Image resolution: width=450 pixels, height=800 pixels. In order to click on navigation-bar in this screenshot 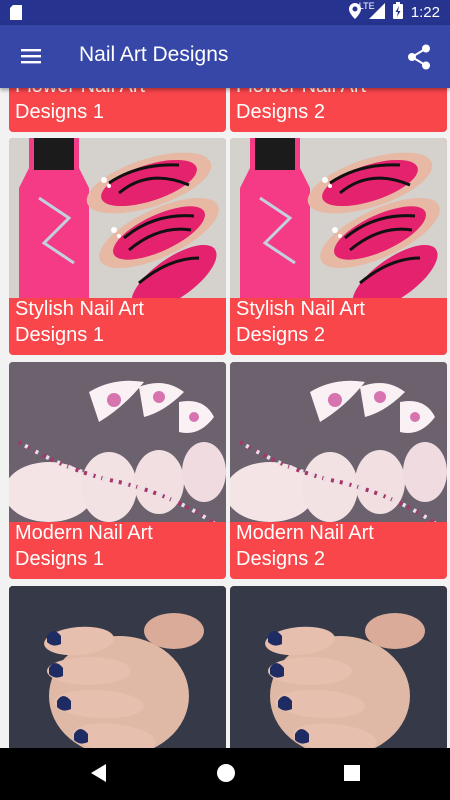, I will do `click(225, 774)`.